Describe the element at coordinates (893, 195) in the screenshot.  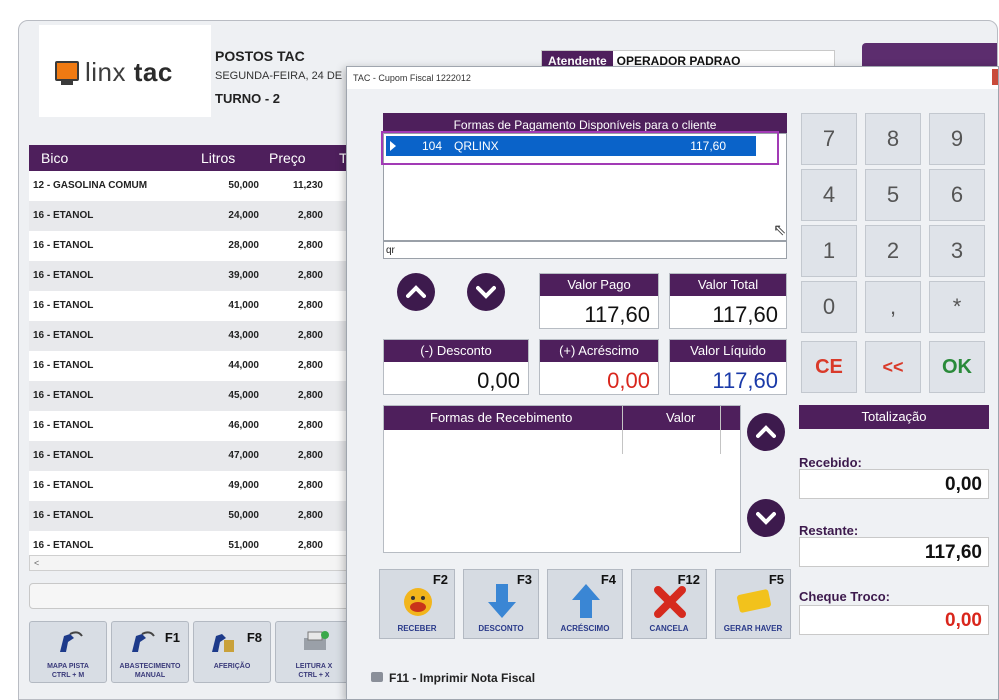
I see `key-5-button: 5` at that location.